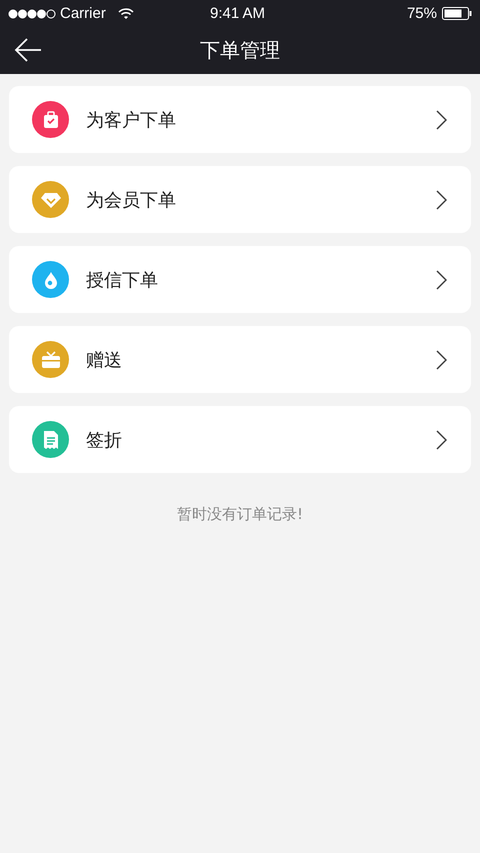  What do you see at coordinates (240, 119) in the screenshot?
I see `menu-item: 为客户下单` at bounding box center [240, 119].